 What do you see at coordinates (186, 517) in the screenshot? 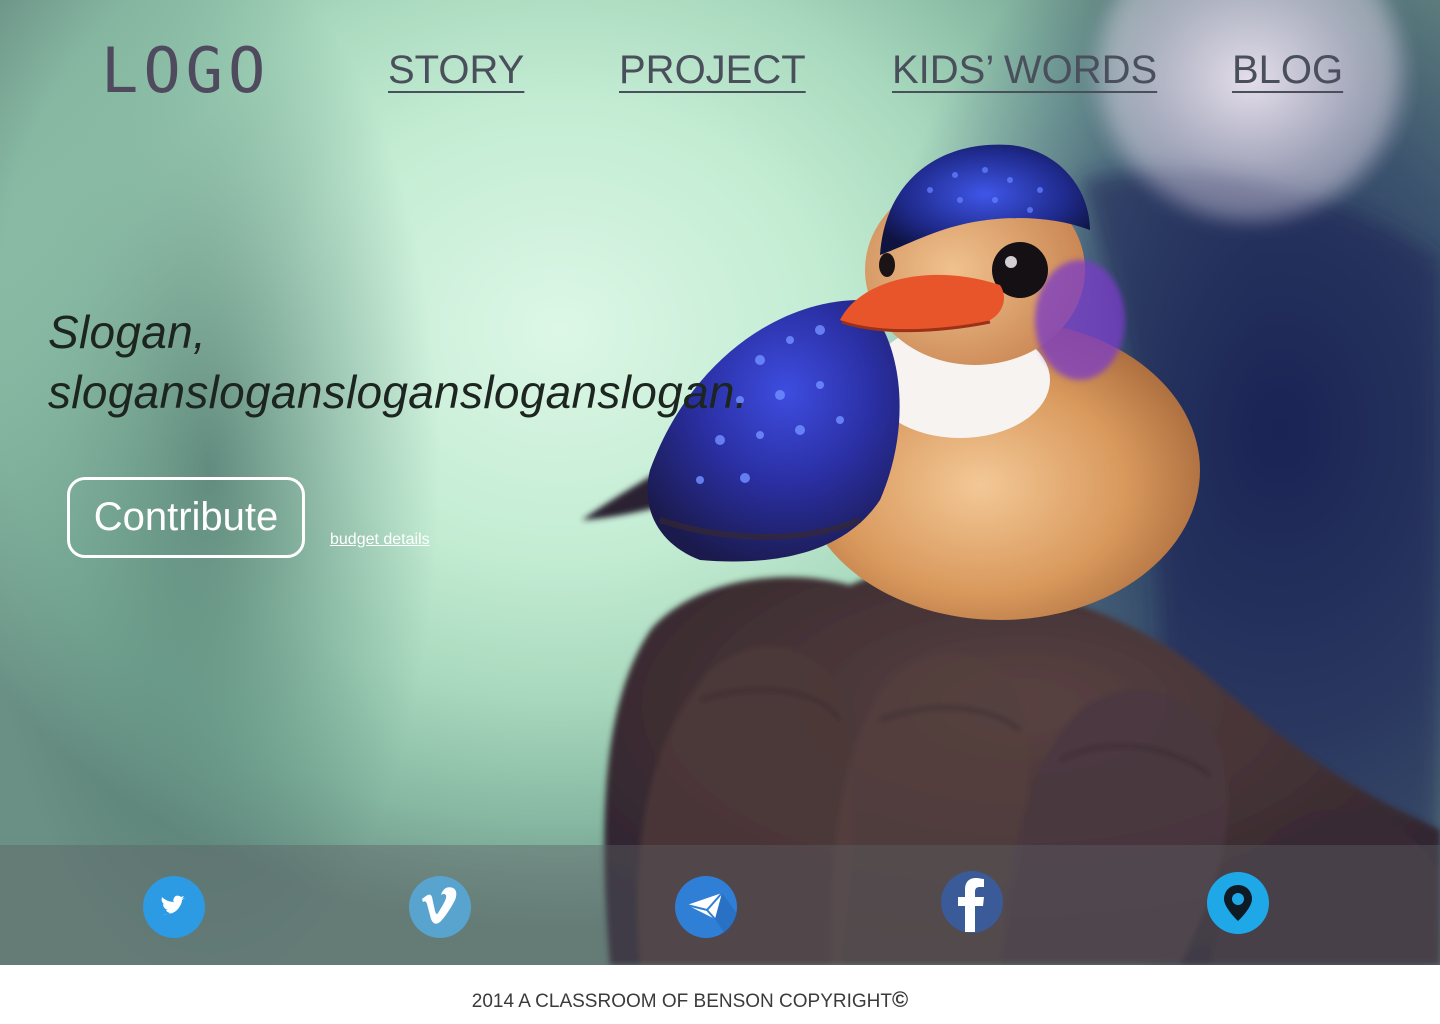
I see `contribute-button: Contribute` at bounding box center [186, 517].